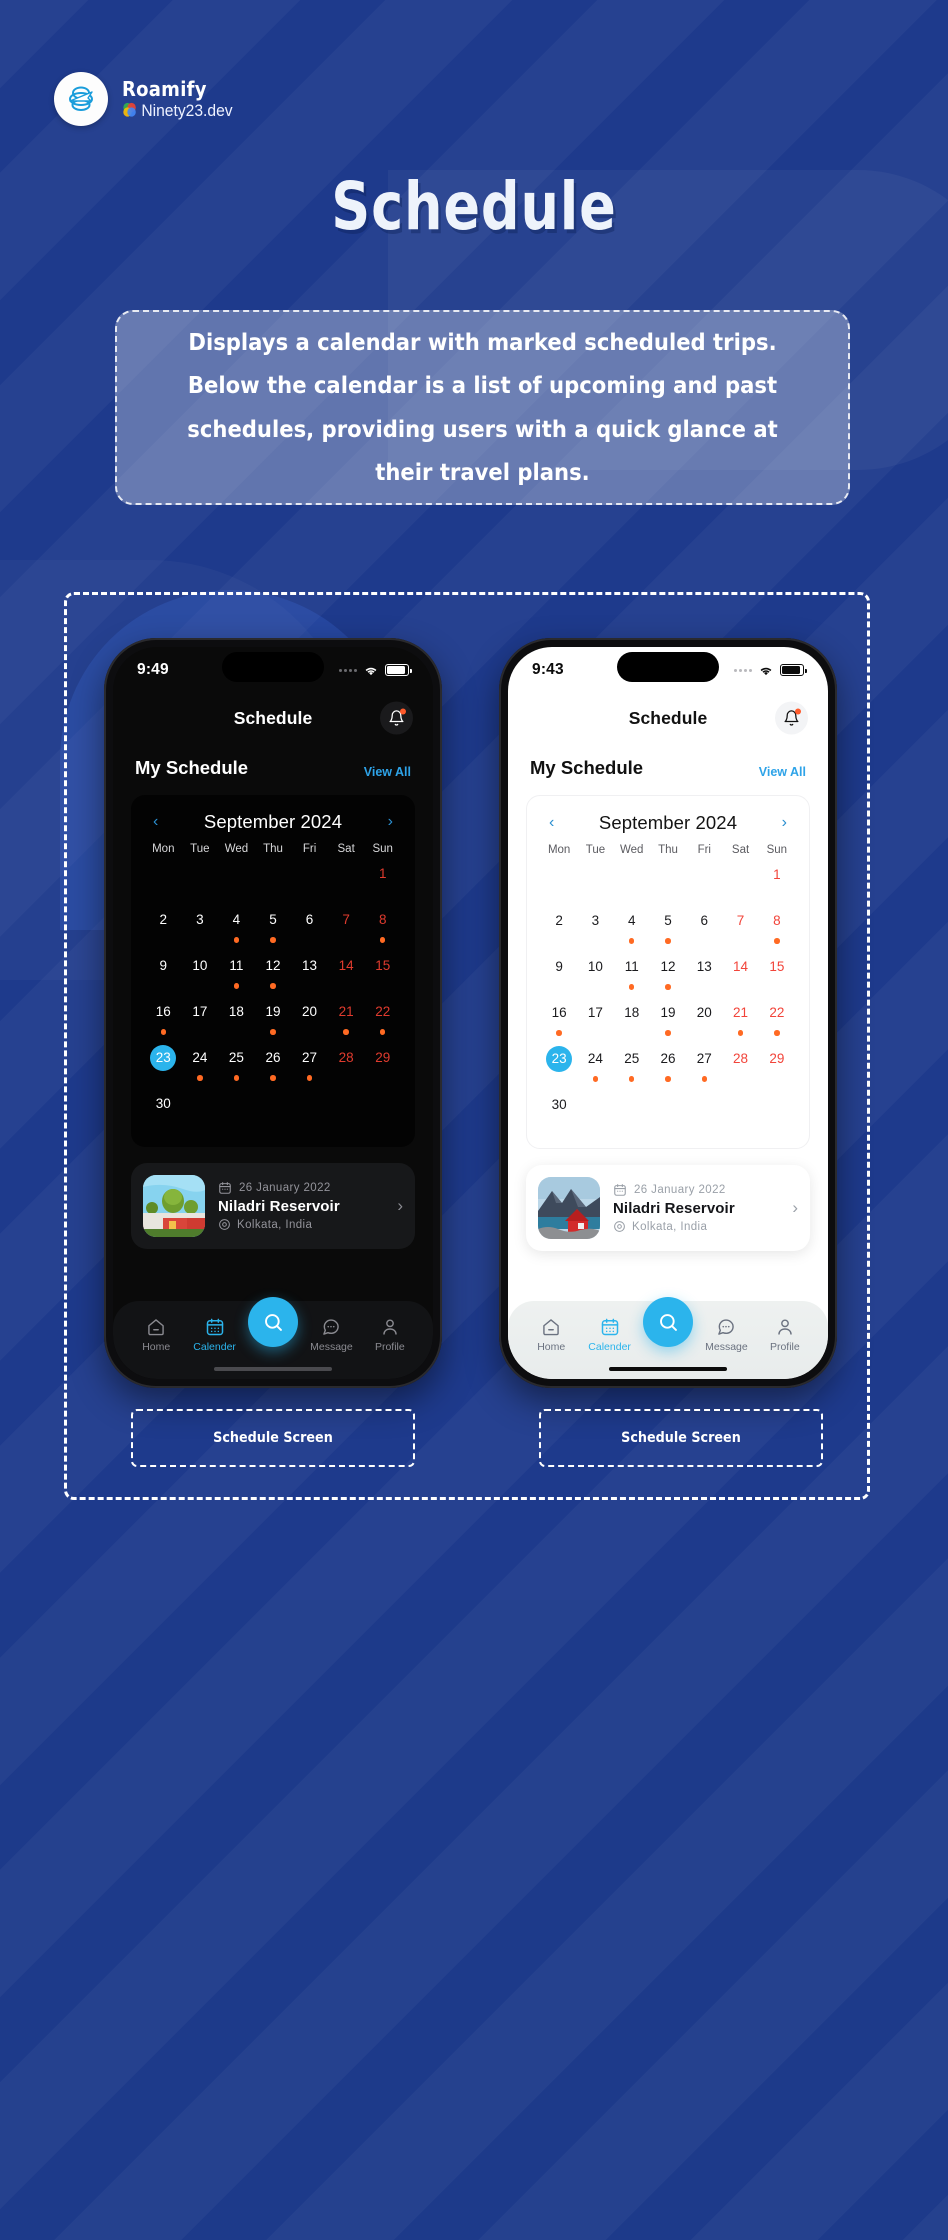 This screenshot has height=2240, width=948. I want to click on status-bar: 9:49, so click(273, 670).